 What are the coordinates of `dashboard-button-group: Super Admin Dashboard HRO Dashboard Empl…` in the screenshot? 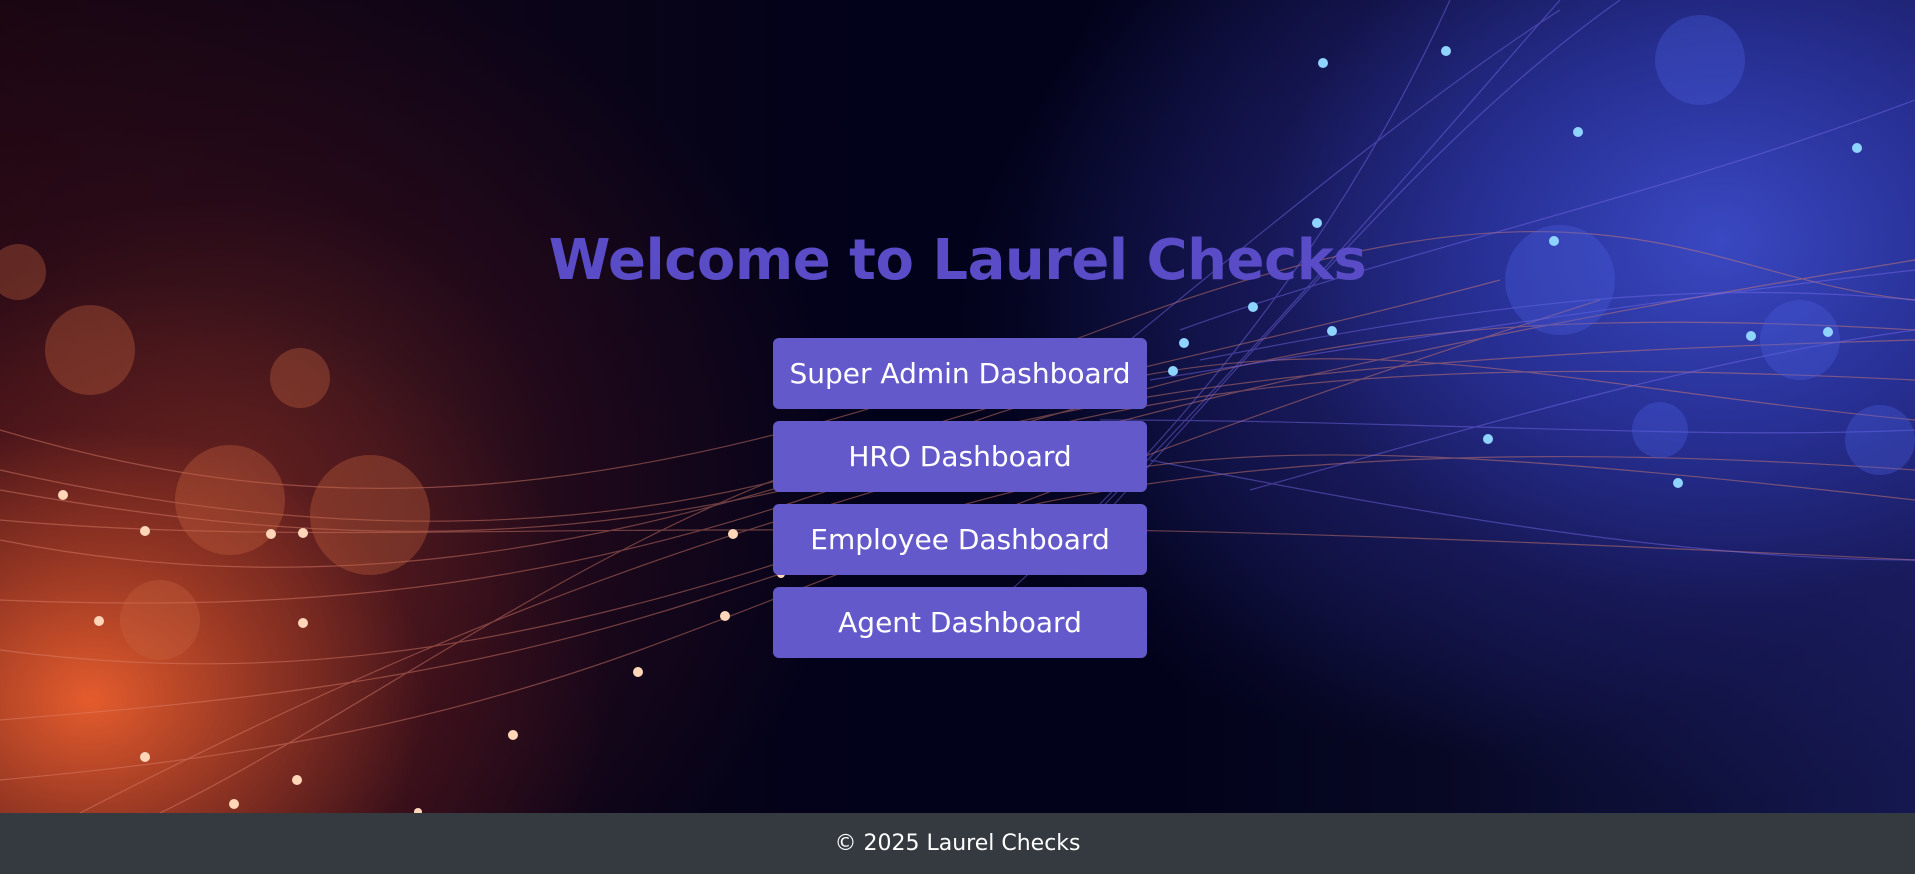 It's located at (960, 498).